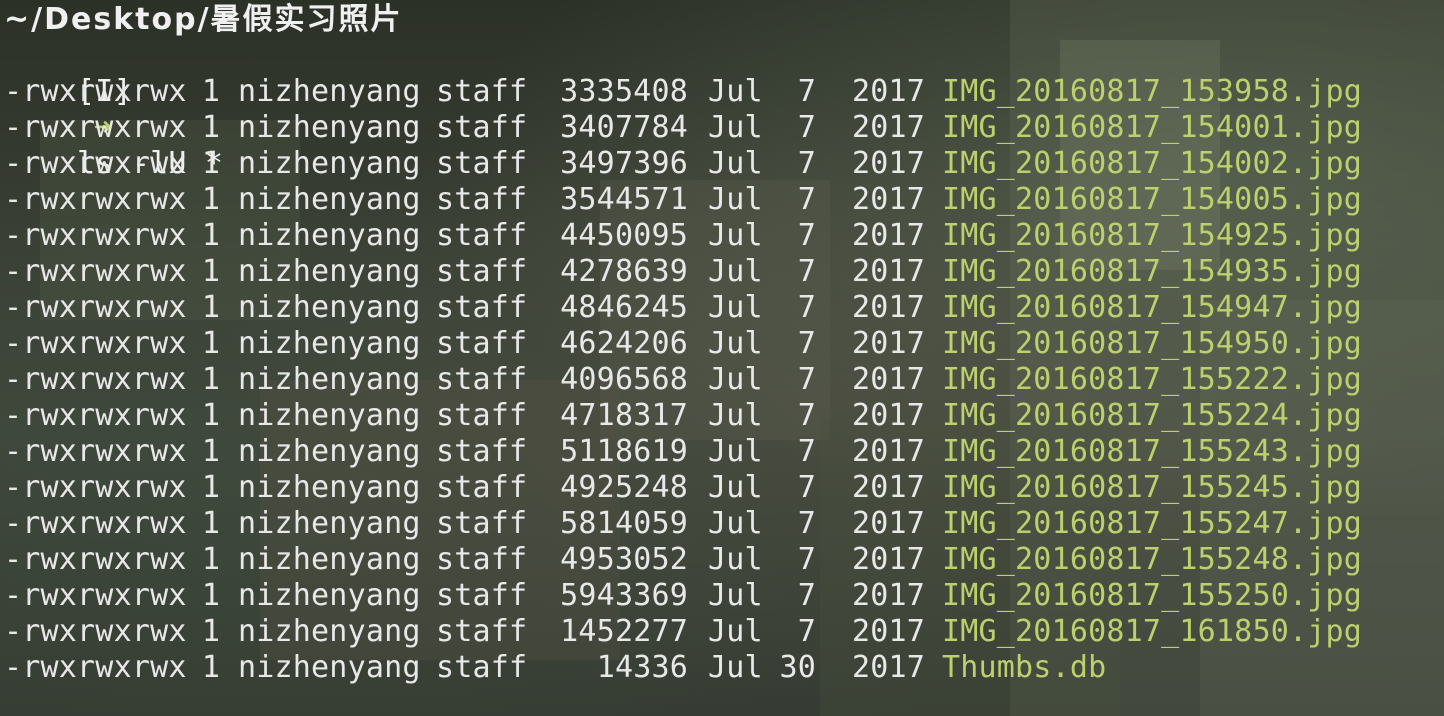 The image size is (1444, 716). What do you see at coordinates (203, 19) in the screenshot?
I see `current-directory: ~/Desktop/暑假实习照片` at bounding box center [203, 19].